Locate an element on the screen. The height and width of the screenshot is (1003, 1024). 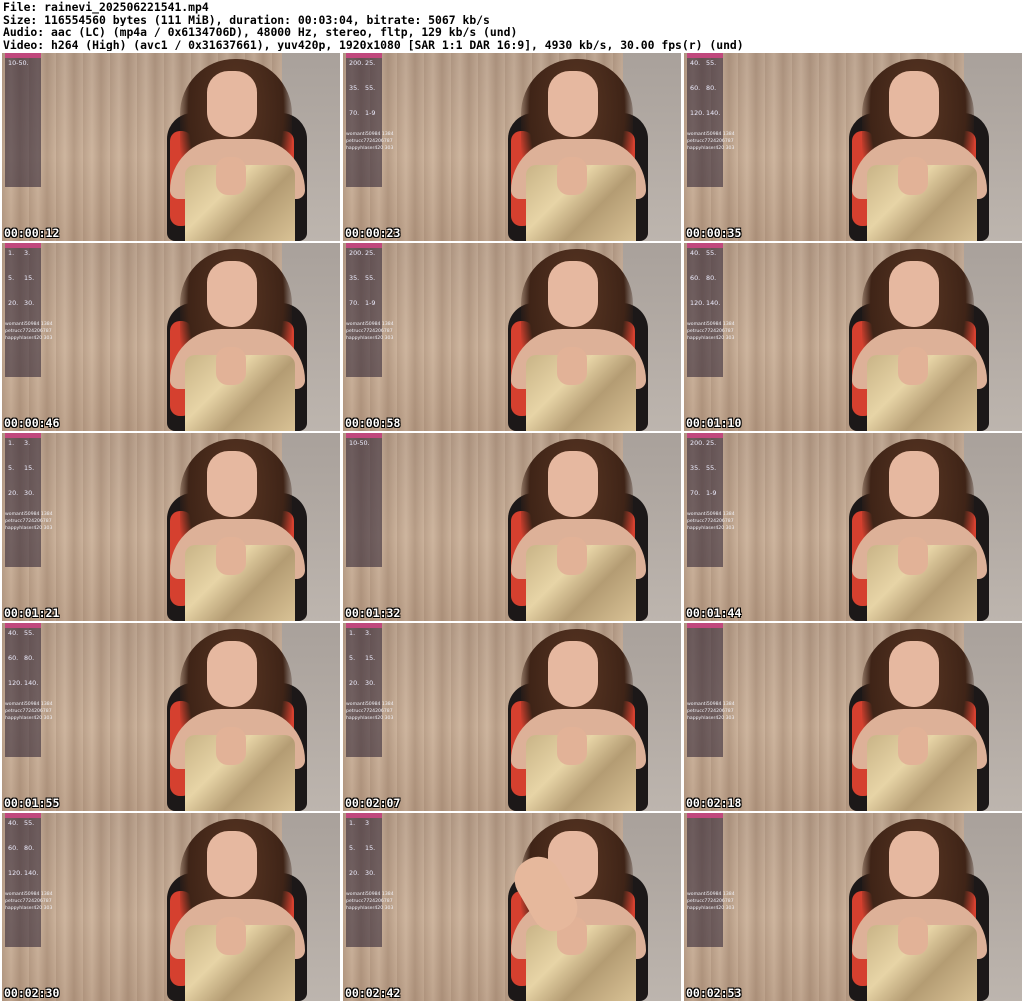
thumbnail-timestamp: 00:02:18 is located at coordinates (714, 803).